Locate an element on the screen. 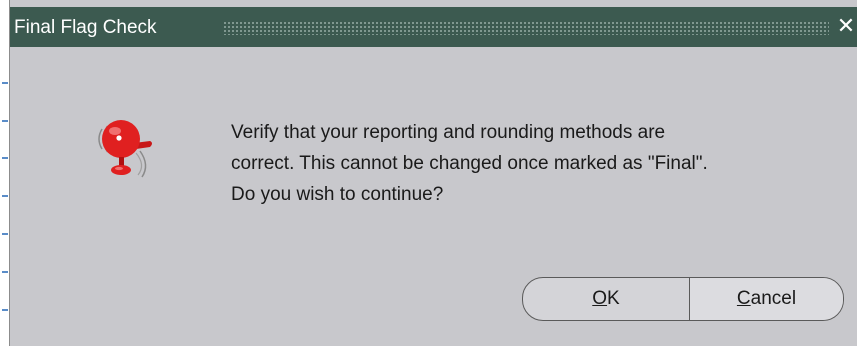  alarm-bell-icon is located at coordinates (125, 149).